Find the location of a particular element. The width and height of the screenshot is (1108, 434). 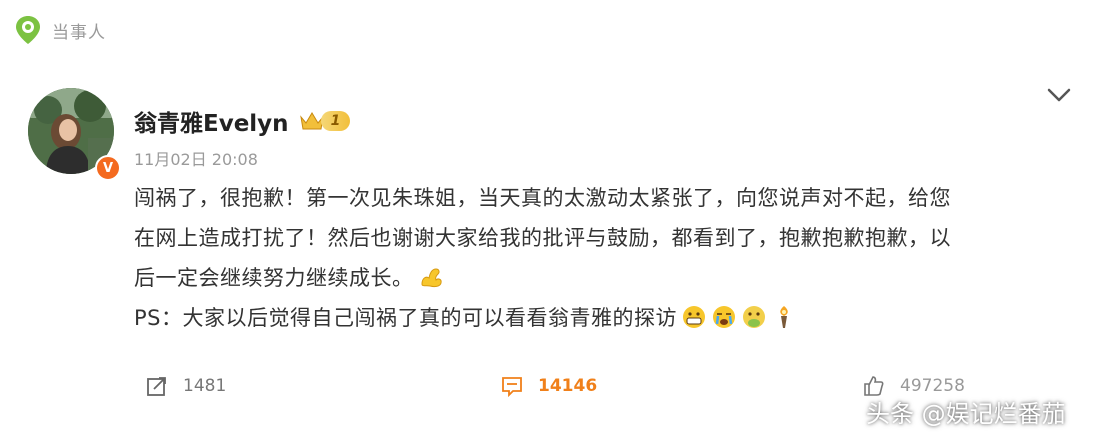

post-line-3-text: 后一定会继续努力继续成长。 is located at coordinates (274, 278).